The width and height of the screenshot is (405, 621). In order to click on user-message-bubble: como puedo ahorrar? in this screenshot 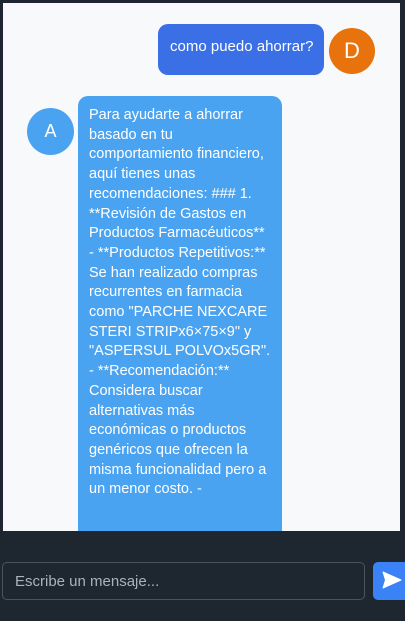, I will do `click(241, 49)`.